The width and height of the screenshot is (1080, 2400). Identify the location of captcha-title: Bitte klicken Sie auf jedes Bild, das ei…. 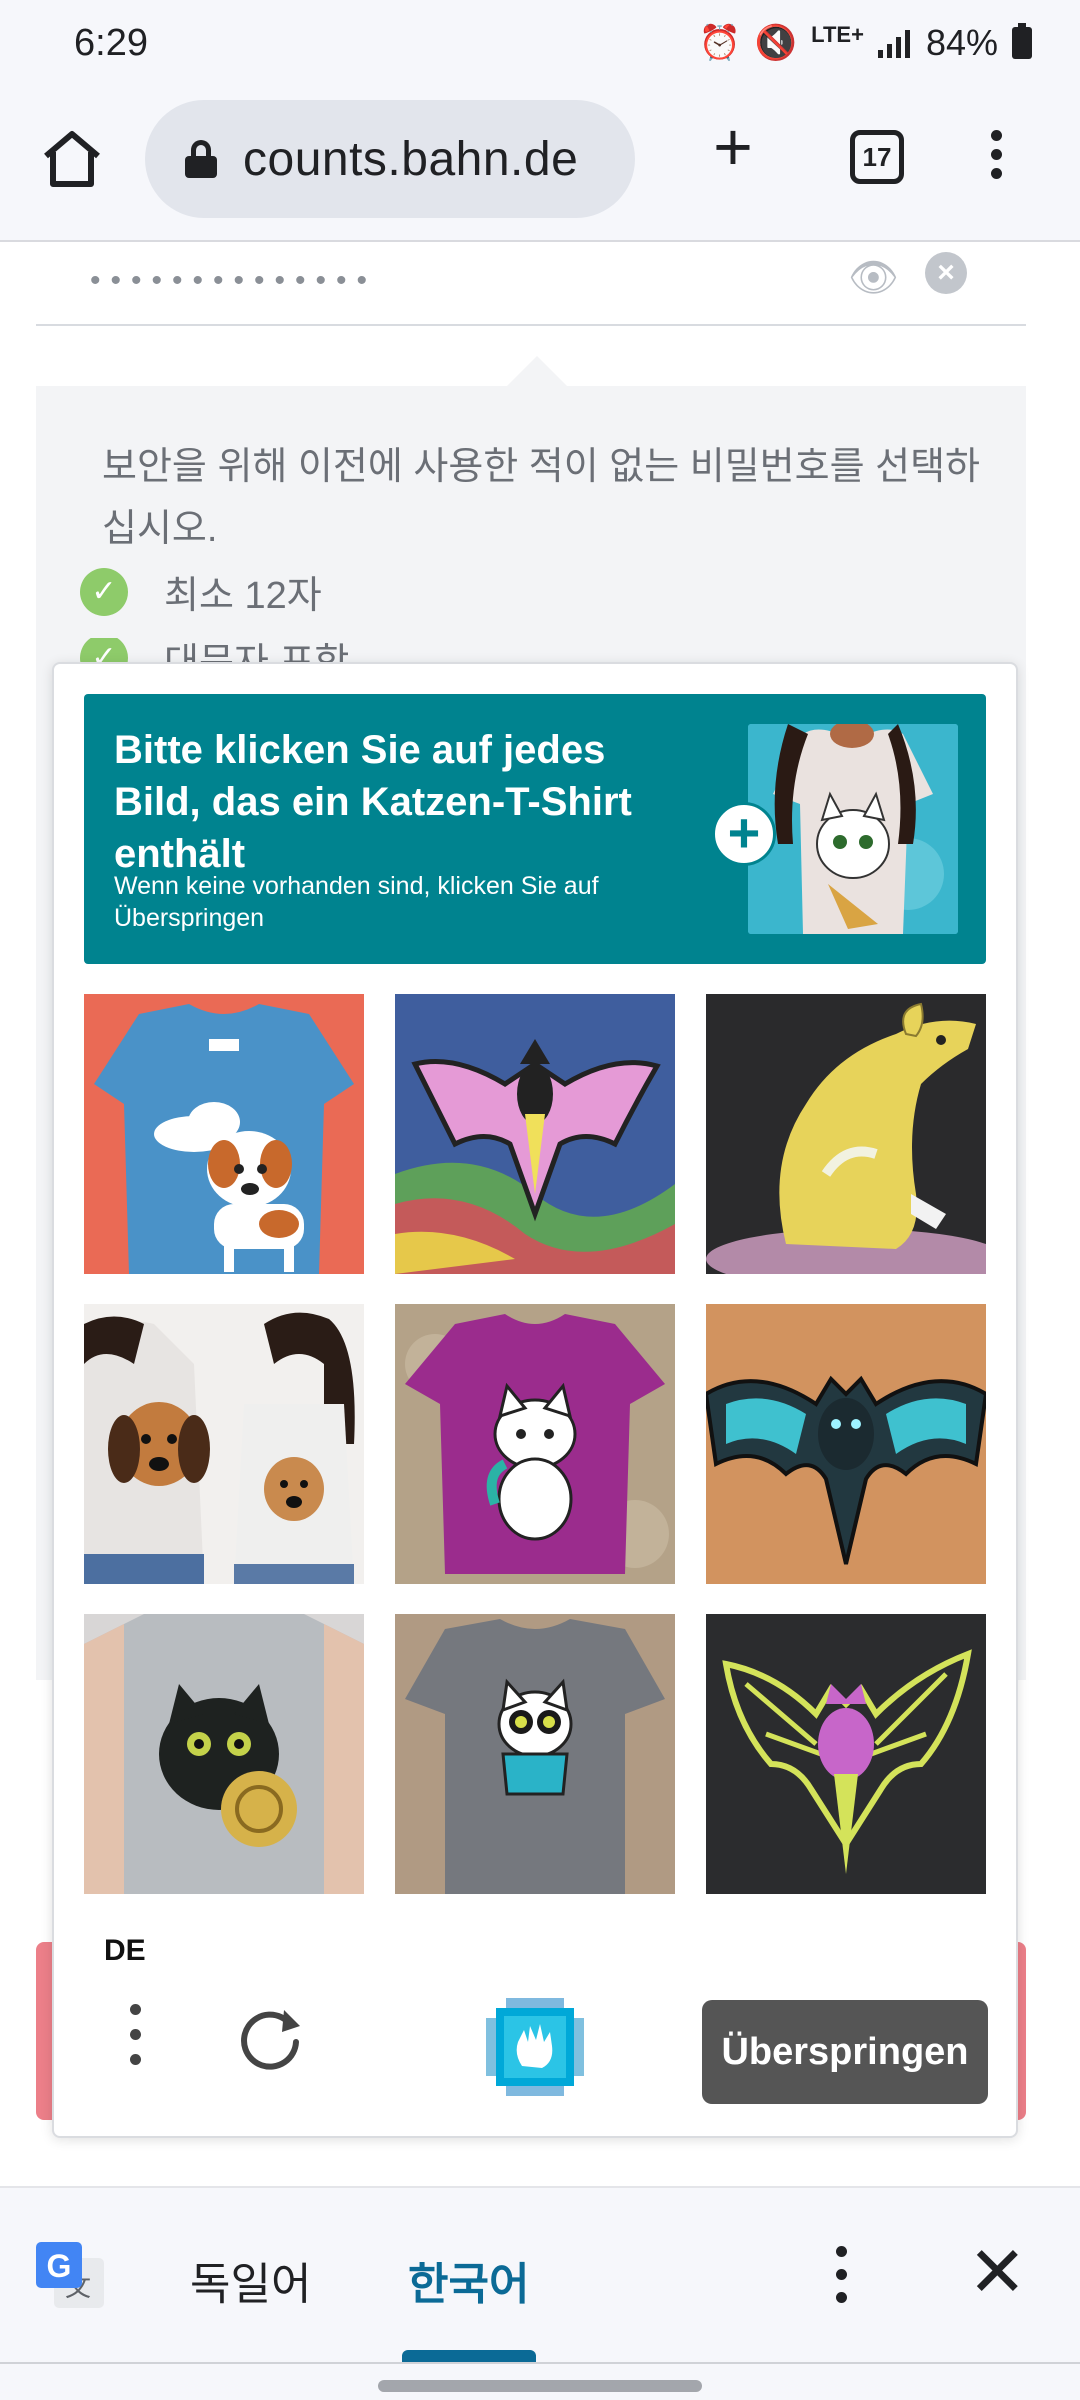
(373, 802).